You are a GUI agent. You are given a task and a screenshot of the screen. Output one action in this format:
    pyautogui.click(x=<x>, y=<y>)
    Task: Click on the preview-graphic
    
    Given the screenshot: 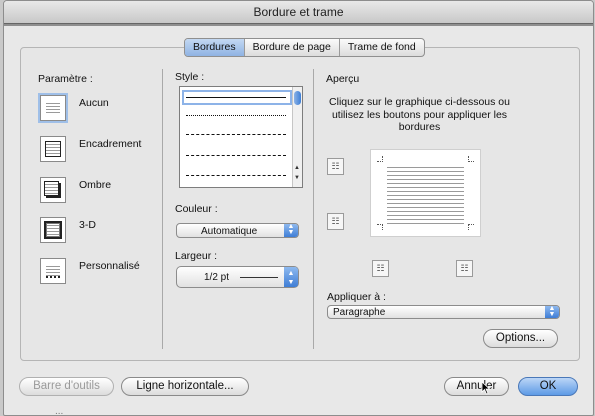 What is the action you would take?
    pyautogui.click(x=425, y=193)
    